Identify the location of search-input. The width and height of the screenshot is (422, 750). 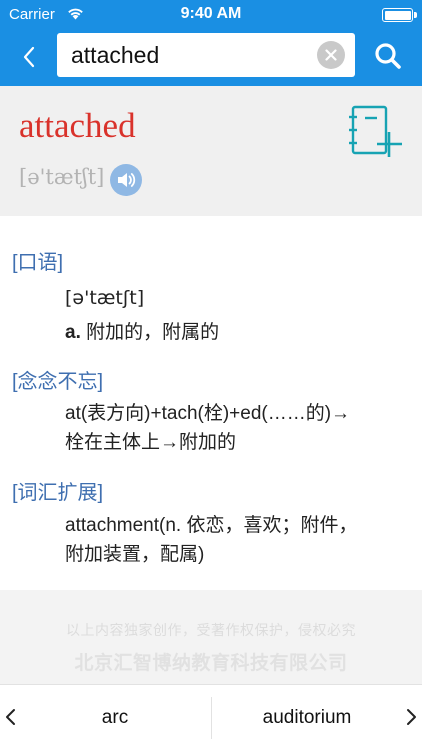
(191, 55).